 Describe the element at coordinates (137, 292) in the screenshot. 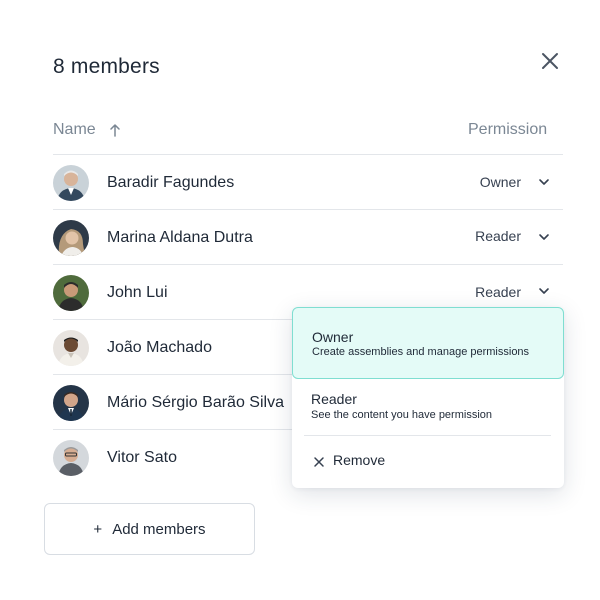

I see `member-name: John Lui` at that location.